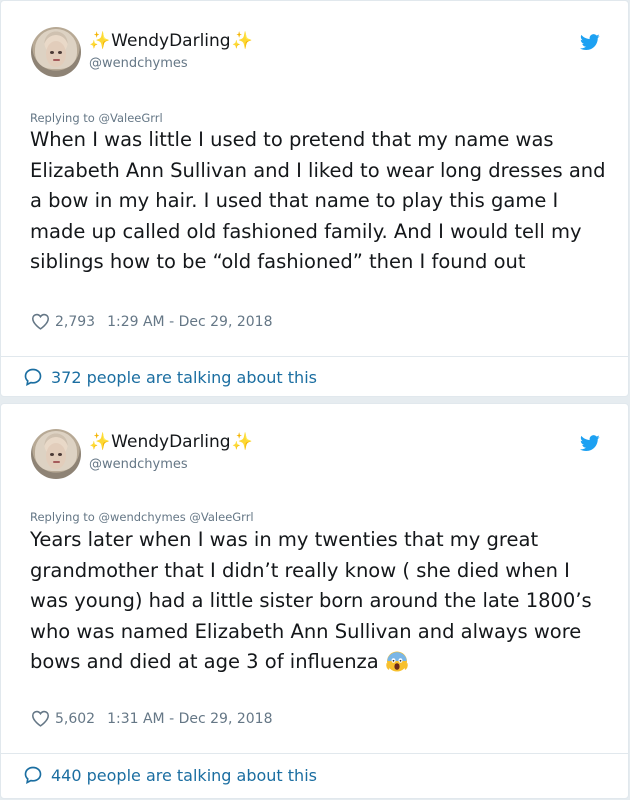 The height and width of the screenshot is (800, 630). Describe the element at coordinates (189, 322) in the screenshot. I see `timestamp: 1:29 AM - Dec 29, 2018` at that location.